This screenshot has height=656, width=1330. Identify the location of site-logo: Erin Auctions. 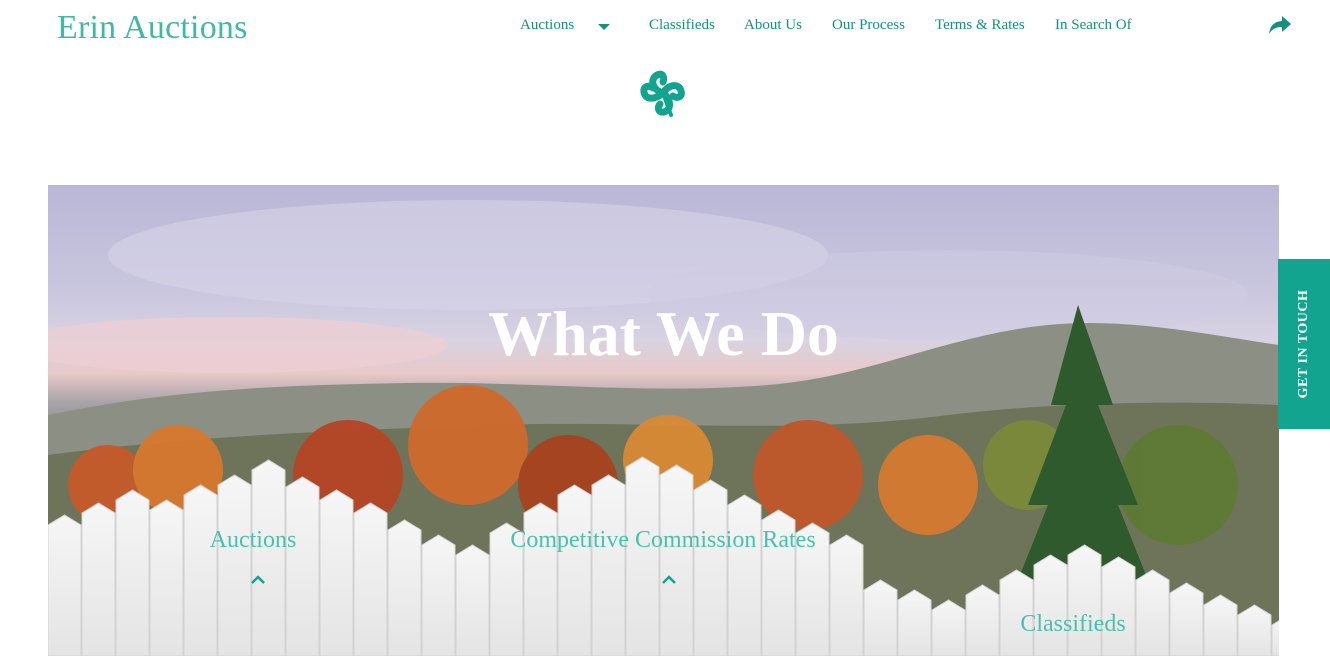
(152, 28).